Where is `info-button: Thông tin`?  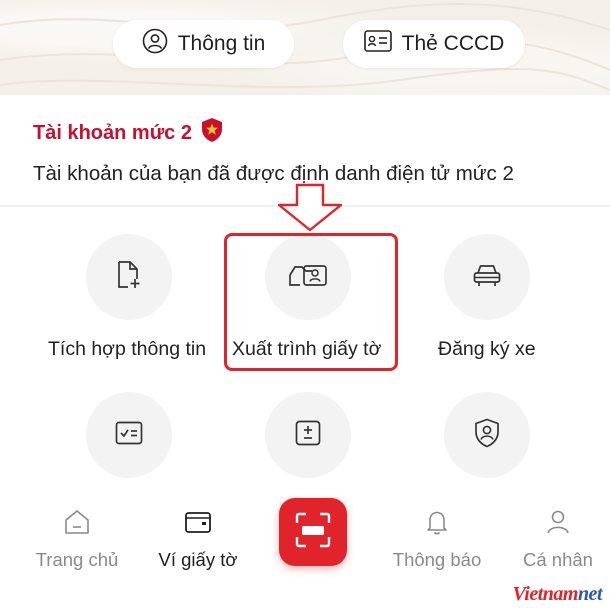 info-button: Thông tin is located at coordinates (203, 44).